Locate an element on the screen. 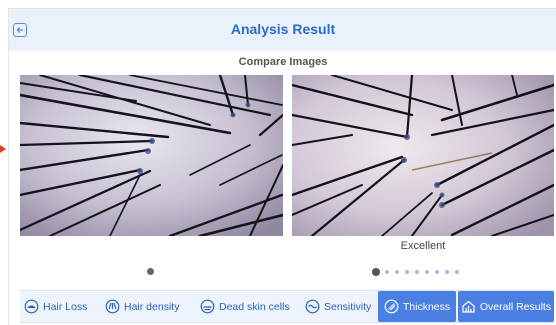 The image size is (556, 325). tab-label: Dead skin cells is located at coordinates (254, 306).